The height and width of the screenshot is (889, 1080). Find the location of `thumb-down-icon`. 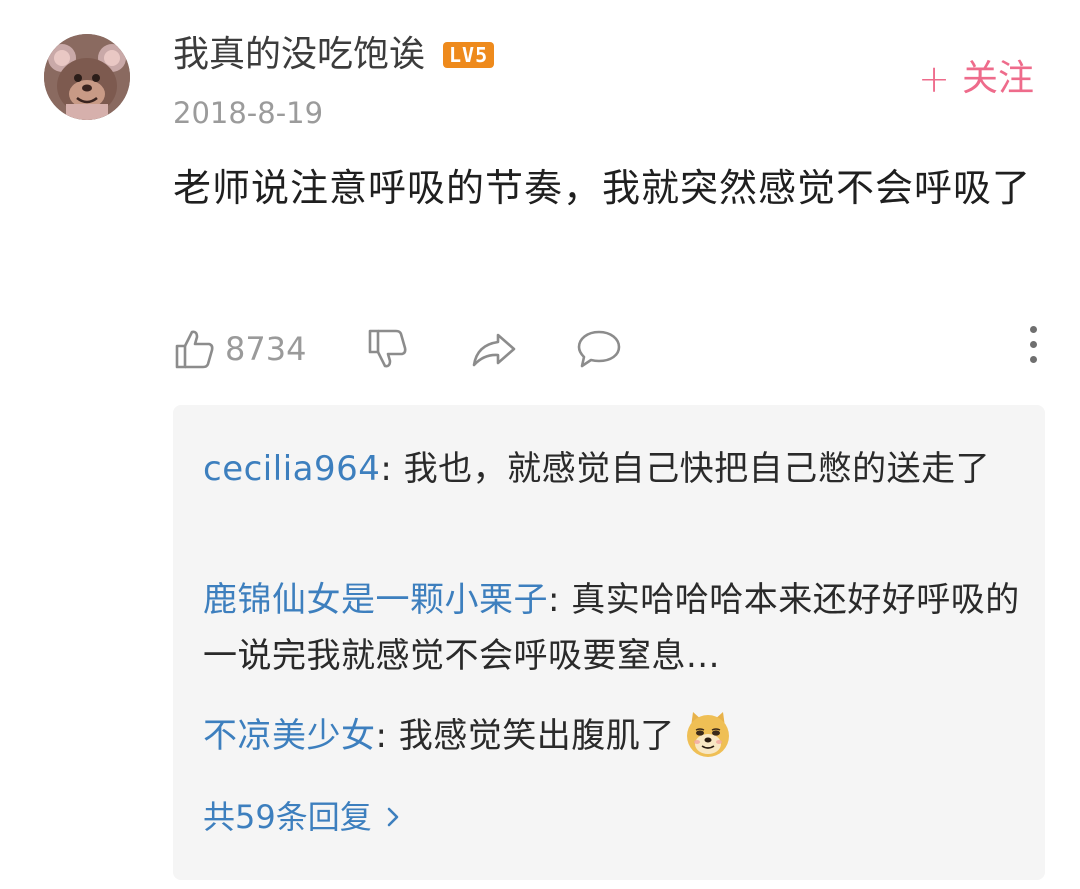

thumb-down-icon is located at coordinates (387, 348).